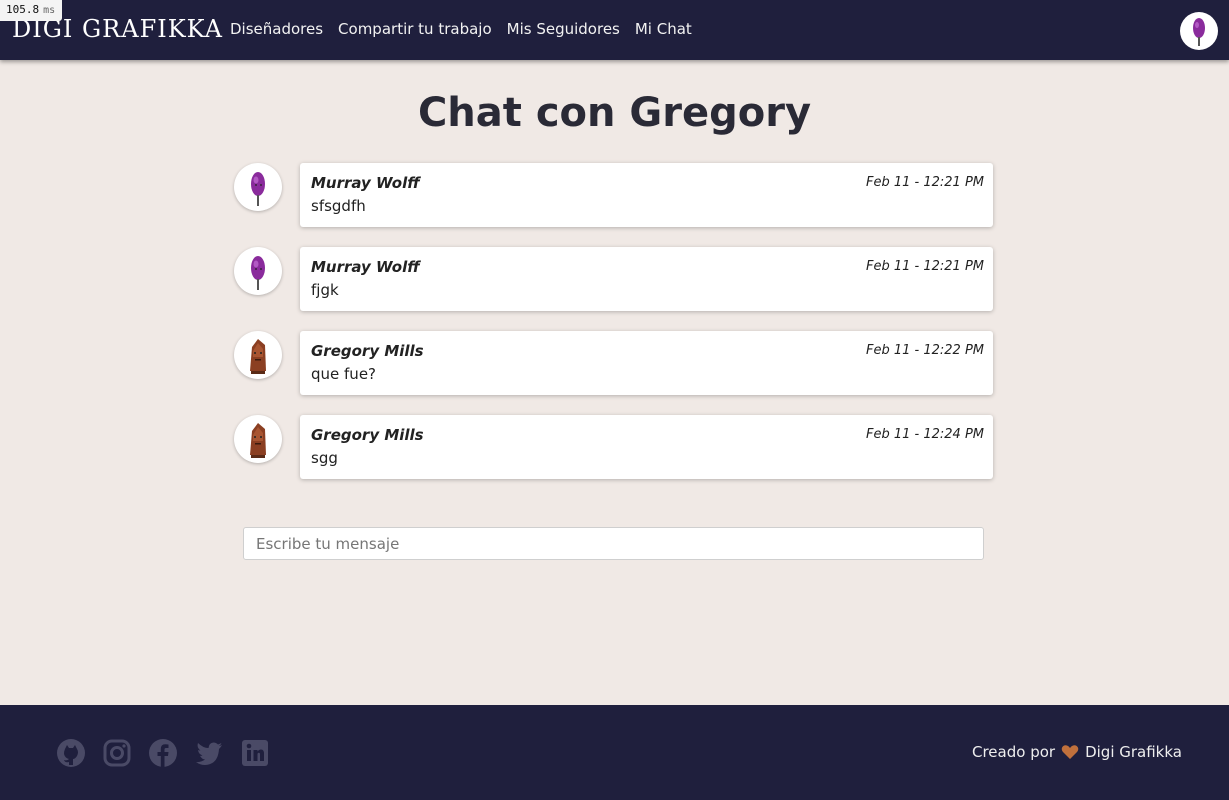 The width and height of the screenshot is (1229, 800). I want to click on nav-link-seguidores: Mis Seguidores, so click(563, 29).